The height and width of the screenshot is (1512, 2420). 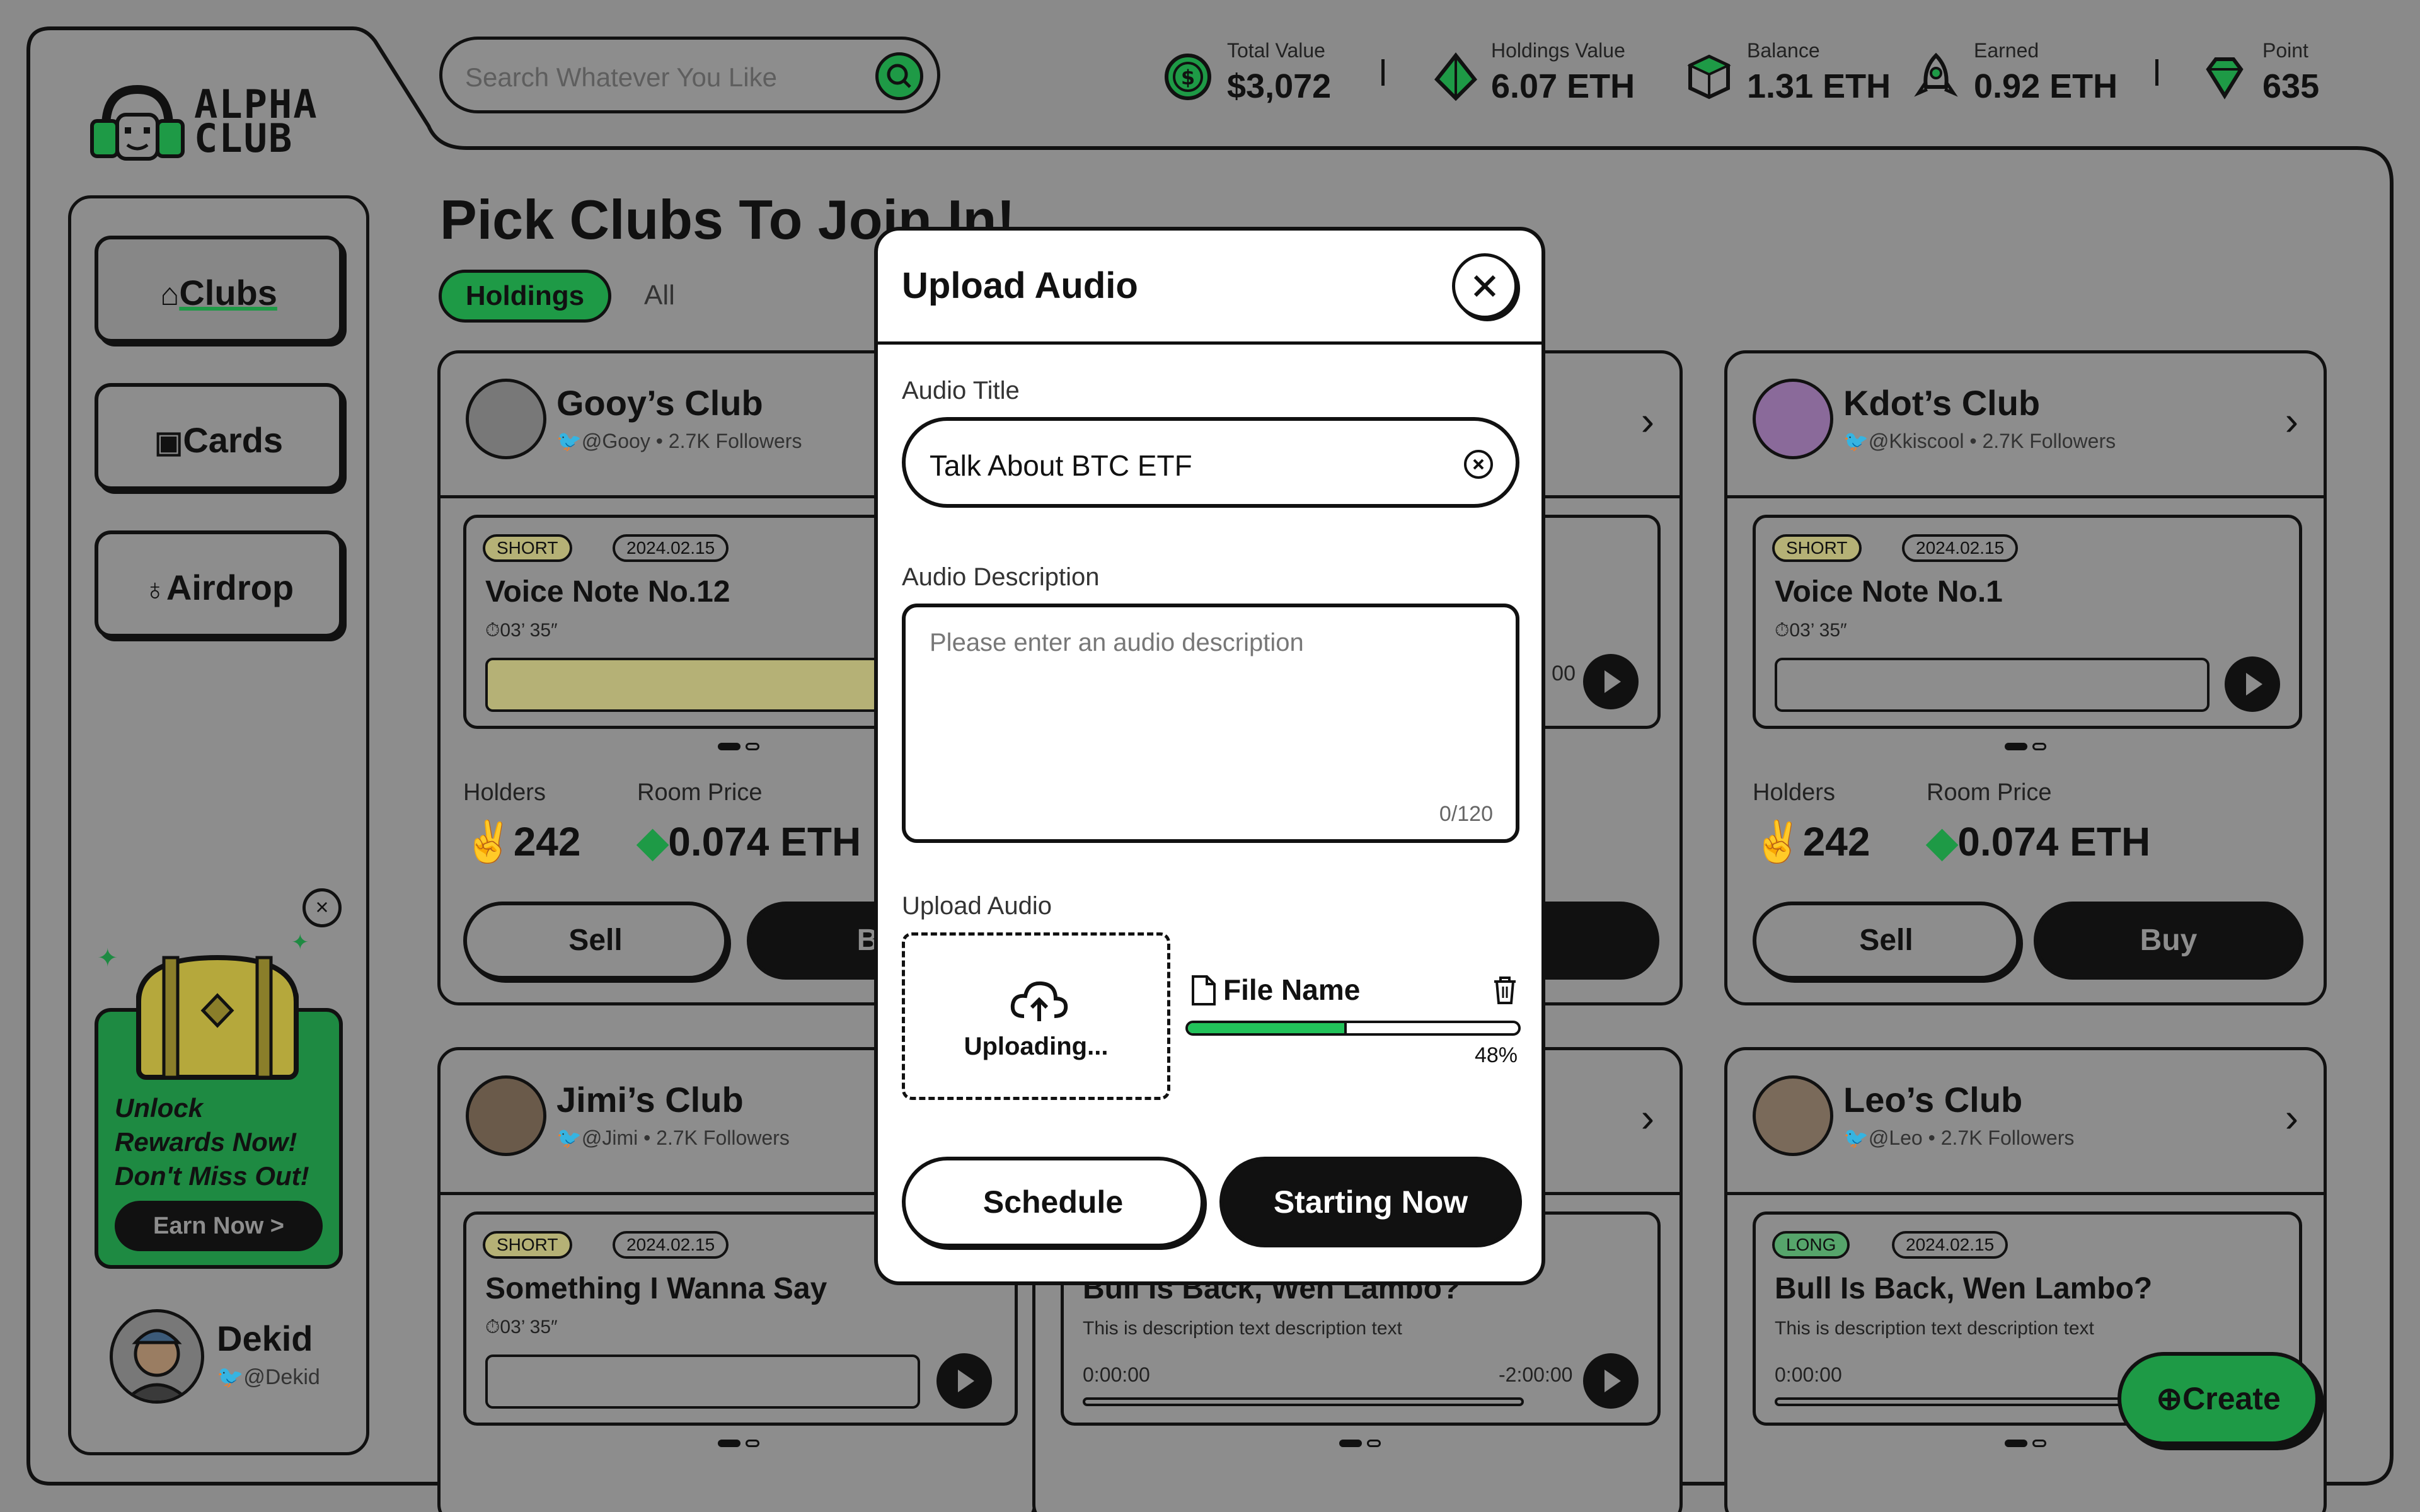 What do you see at coordinates (1371, 1202) in the screenshot?
I see `starting-now-button: Starting Now` at bounding box center [1371, 1202].